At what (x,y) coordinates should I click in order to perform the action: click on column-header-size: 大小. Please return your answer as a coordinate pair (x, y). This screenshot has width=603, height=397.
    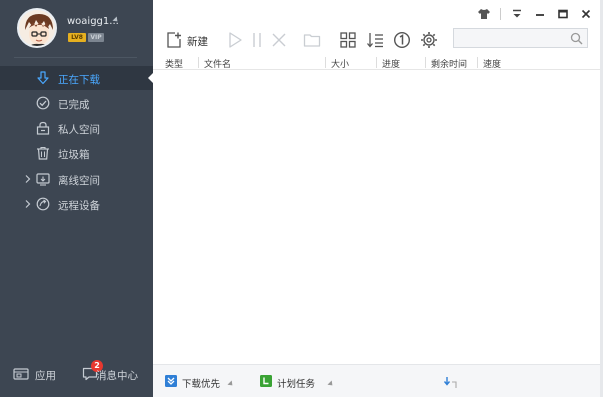
    Looking at the image, I should click on (340, 63).